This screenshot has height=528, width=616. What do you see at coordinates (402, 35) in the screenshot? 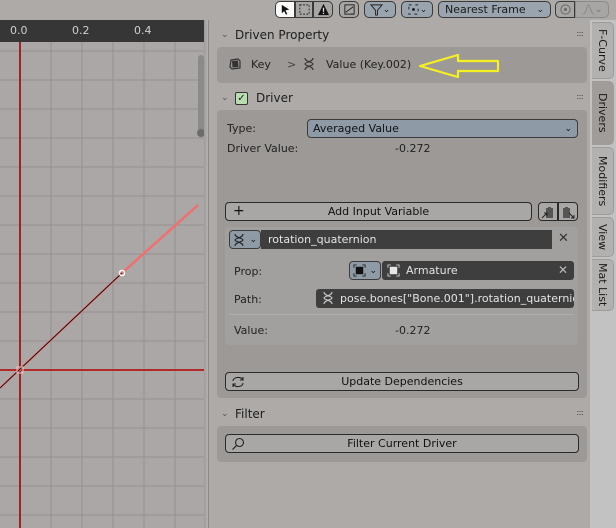
I see `driven-property-panel-header: ⌄ Driven Property ::::` at bounding box center [402, 35].